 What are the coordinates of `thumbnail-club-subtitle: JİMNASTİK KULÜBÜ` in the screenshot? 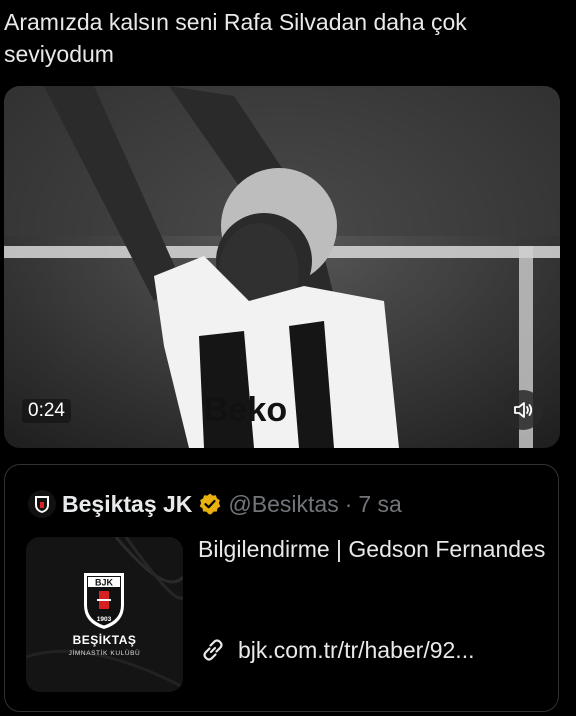 It's located at (104, 653).